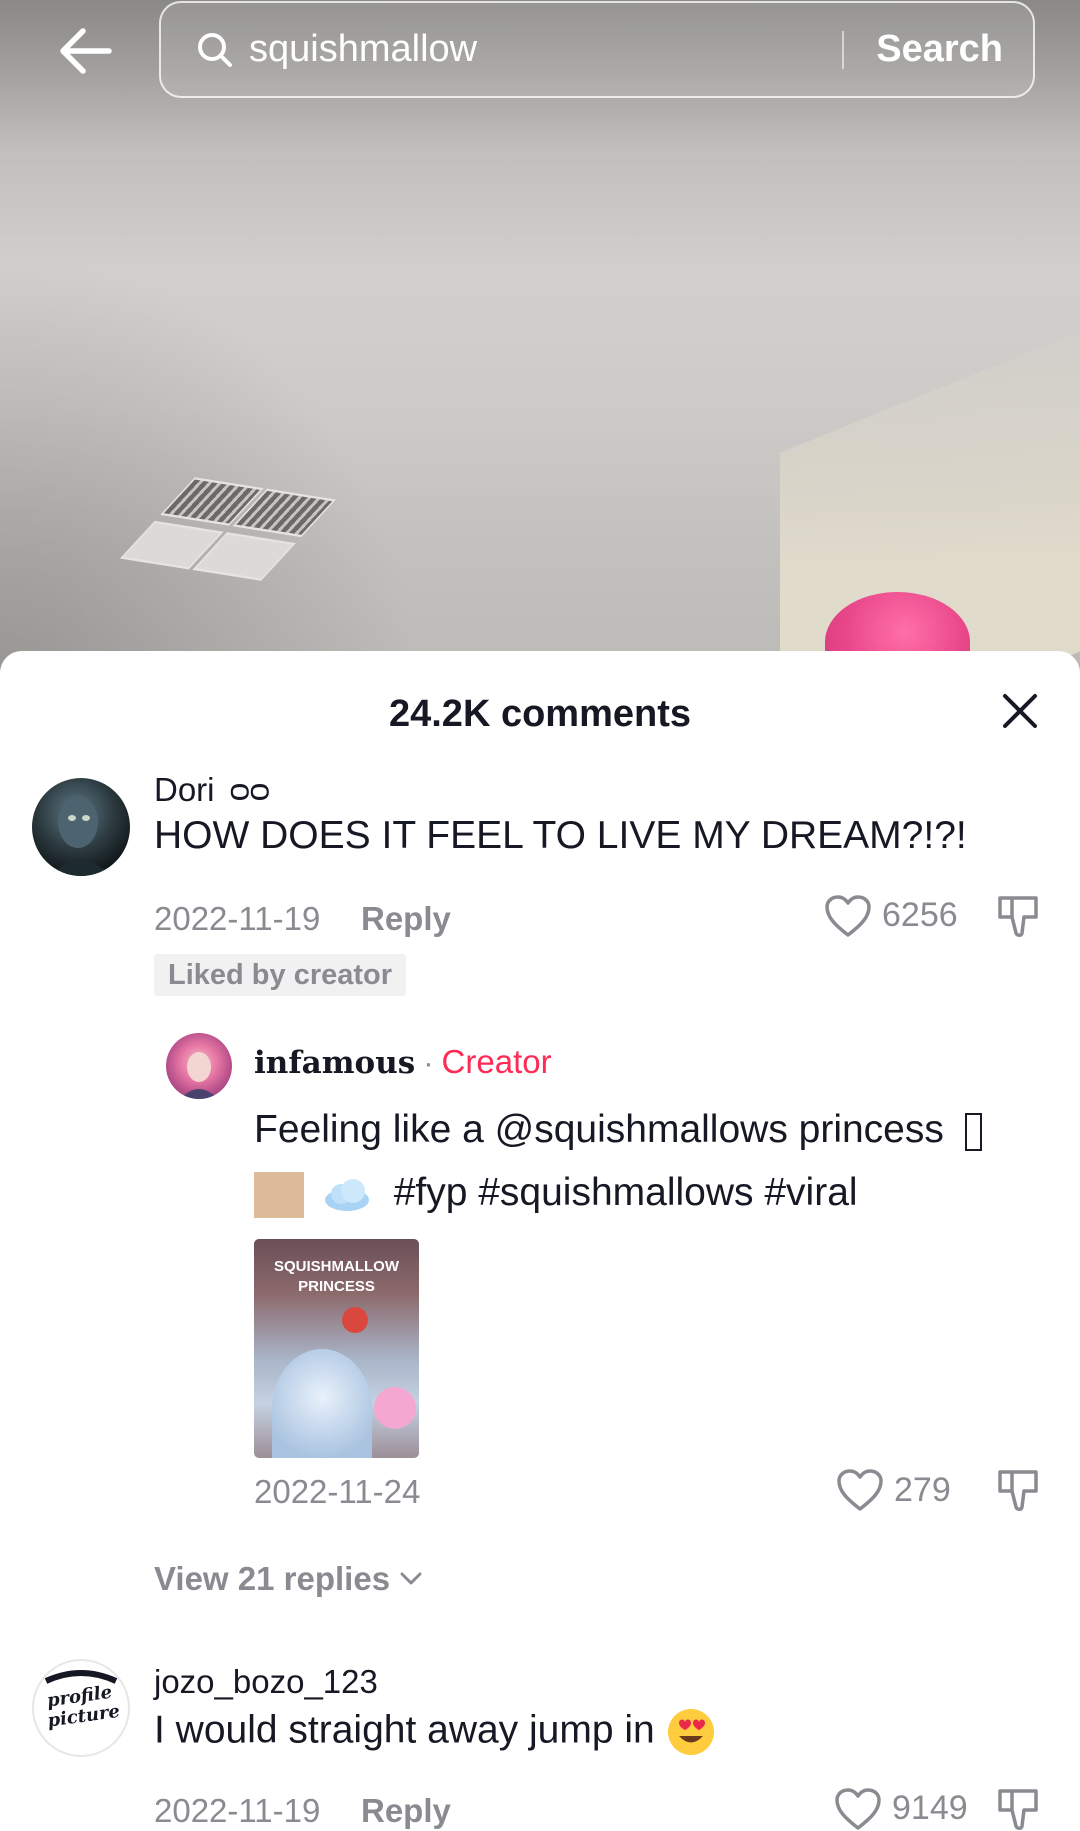 Image resolution: width=1080 pixels, height=1831 pixels. What do you see at coordinates (266, 1682) in the screenshot?
I see `comment-username: jozo_bozo_123` at bounding box center [266, 1682].